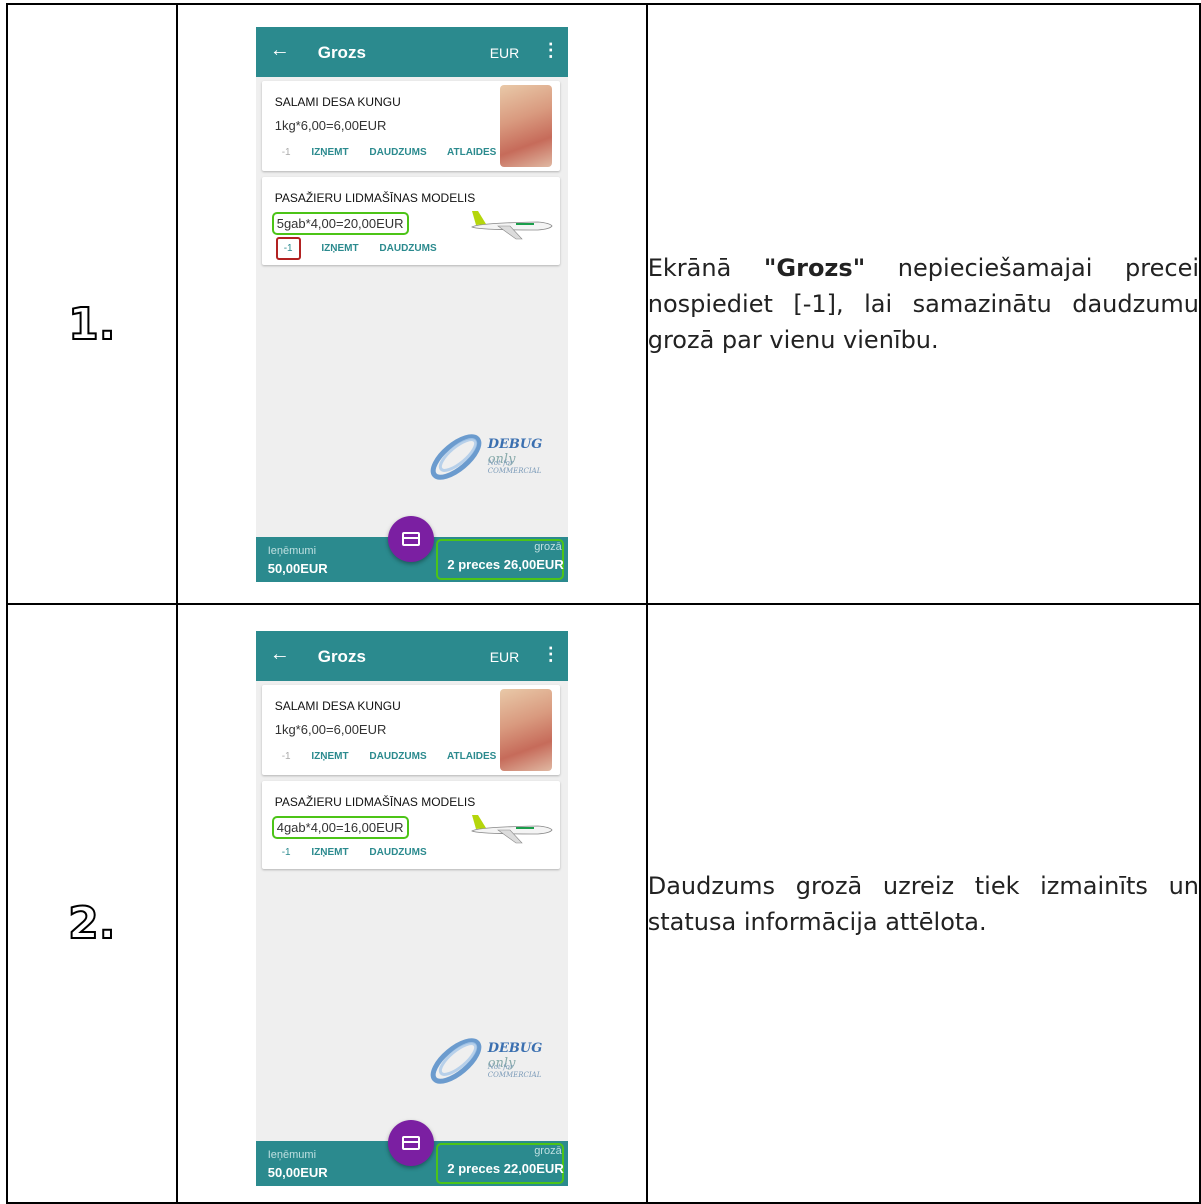 This screenshot has height=1204, width=1201. I want to click on item-price-line: 4gab*4,00=16,00EUR, so click(340, 827).